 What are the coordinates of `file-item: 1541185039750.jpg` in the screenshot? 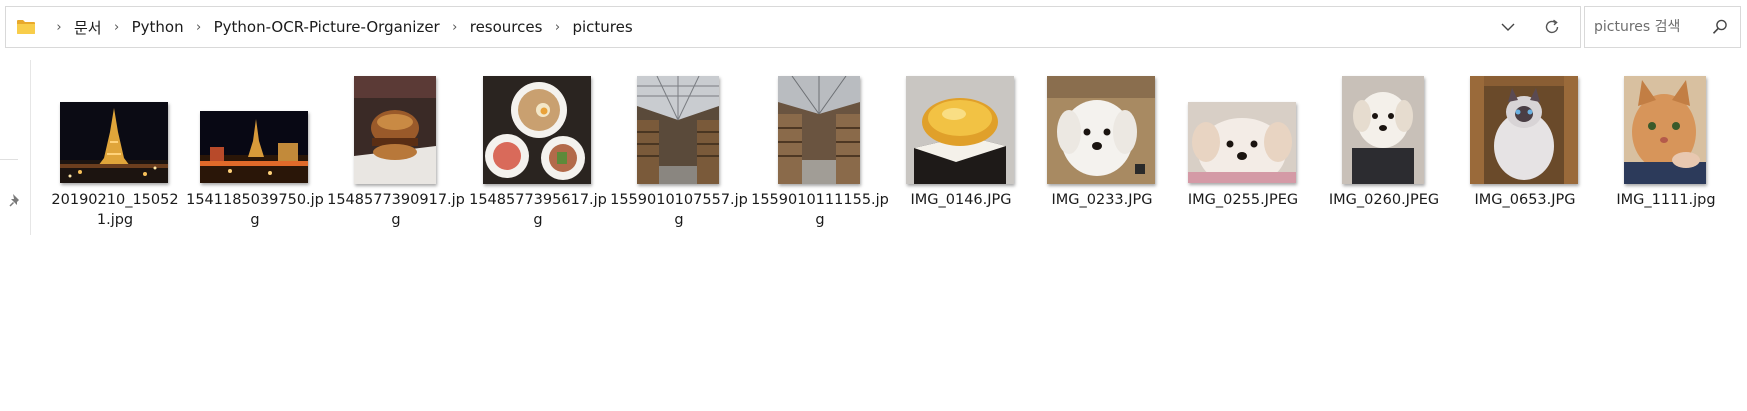 It's located at (255, 150).